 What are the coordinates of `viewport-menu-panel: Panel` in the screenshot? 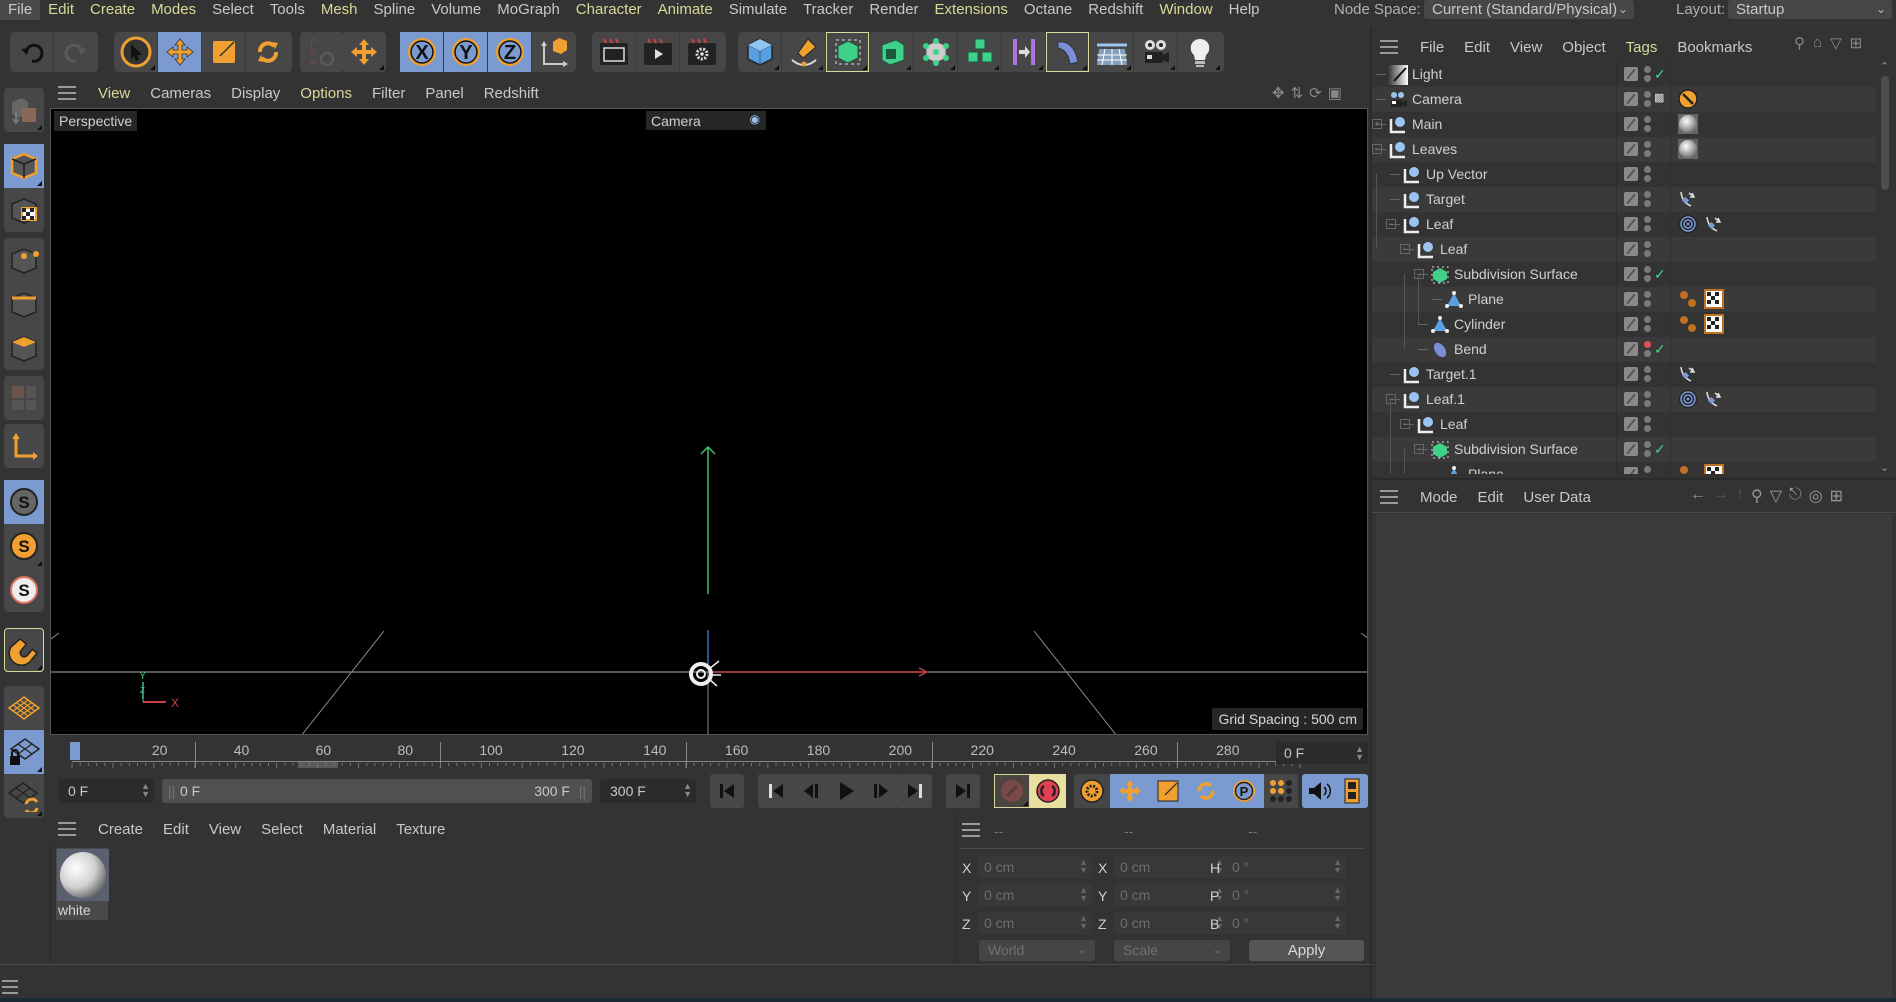 It's located at (444, 93).